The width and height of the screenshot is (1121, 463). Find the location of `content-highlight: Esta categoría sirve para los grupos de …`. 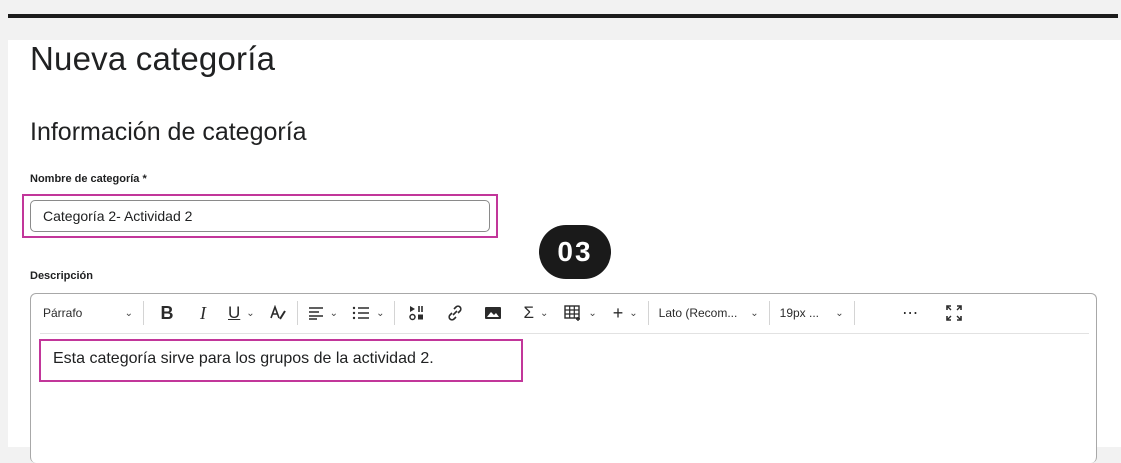

content-highlight: Esta categoría sirve para los grupos de … is located at coordinates (281, 360).